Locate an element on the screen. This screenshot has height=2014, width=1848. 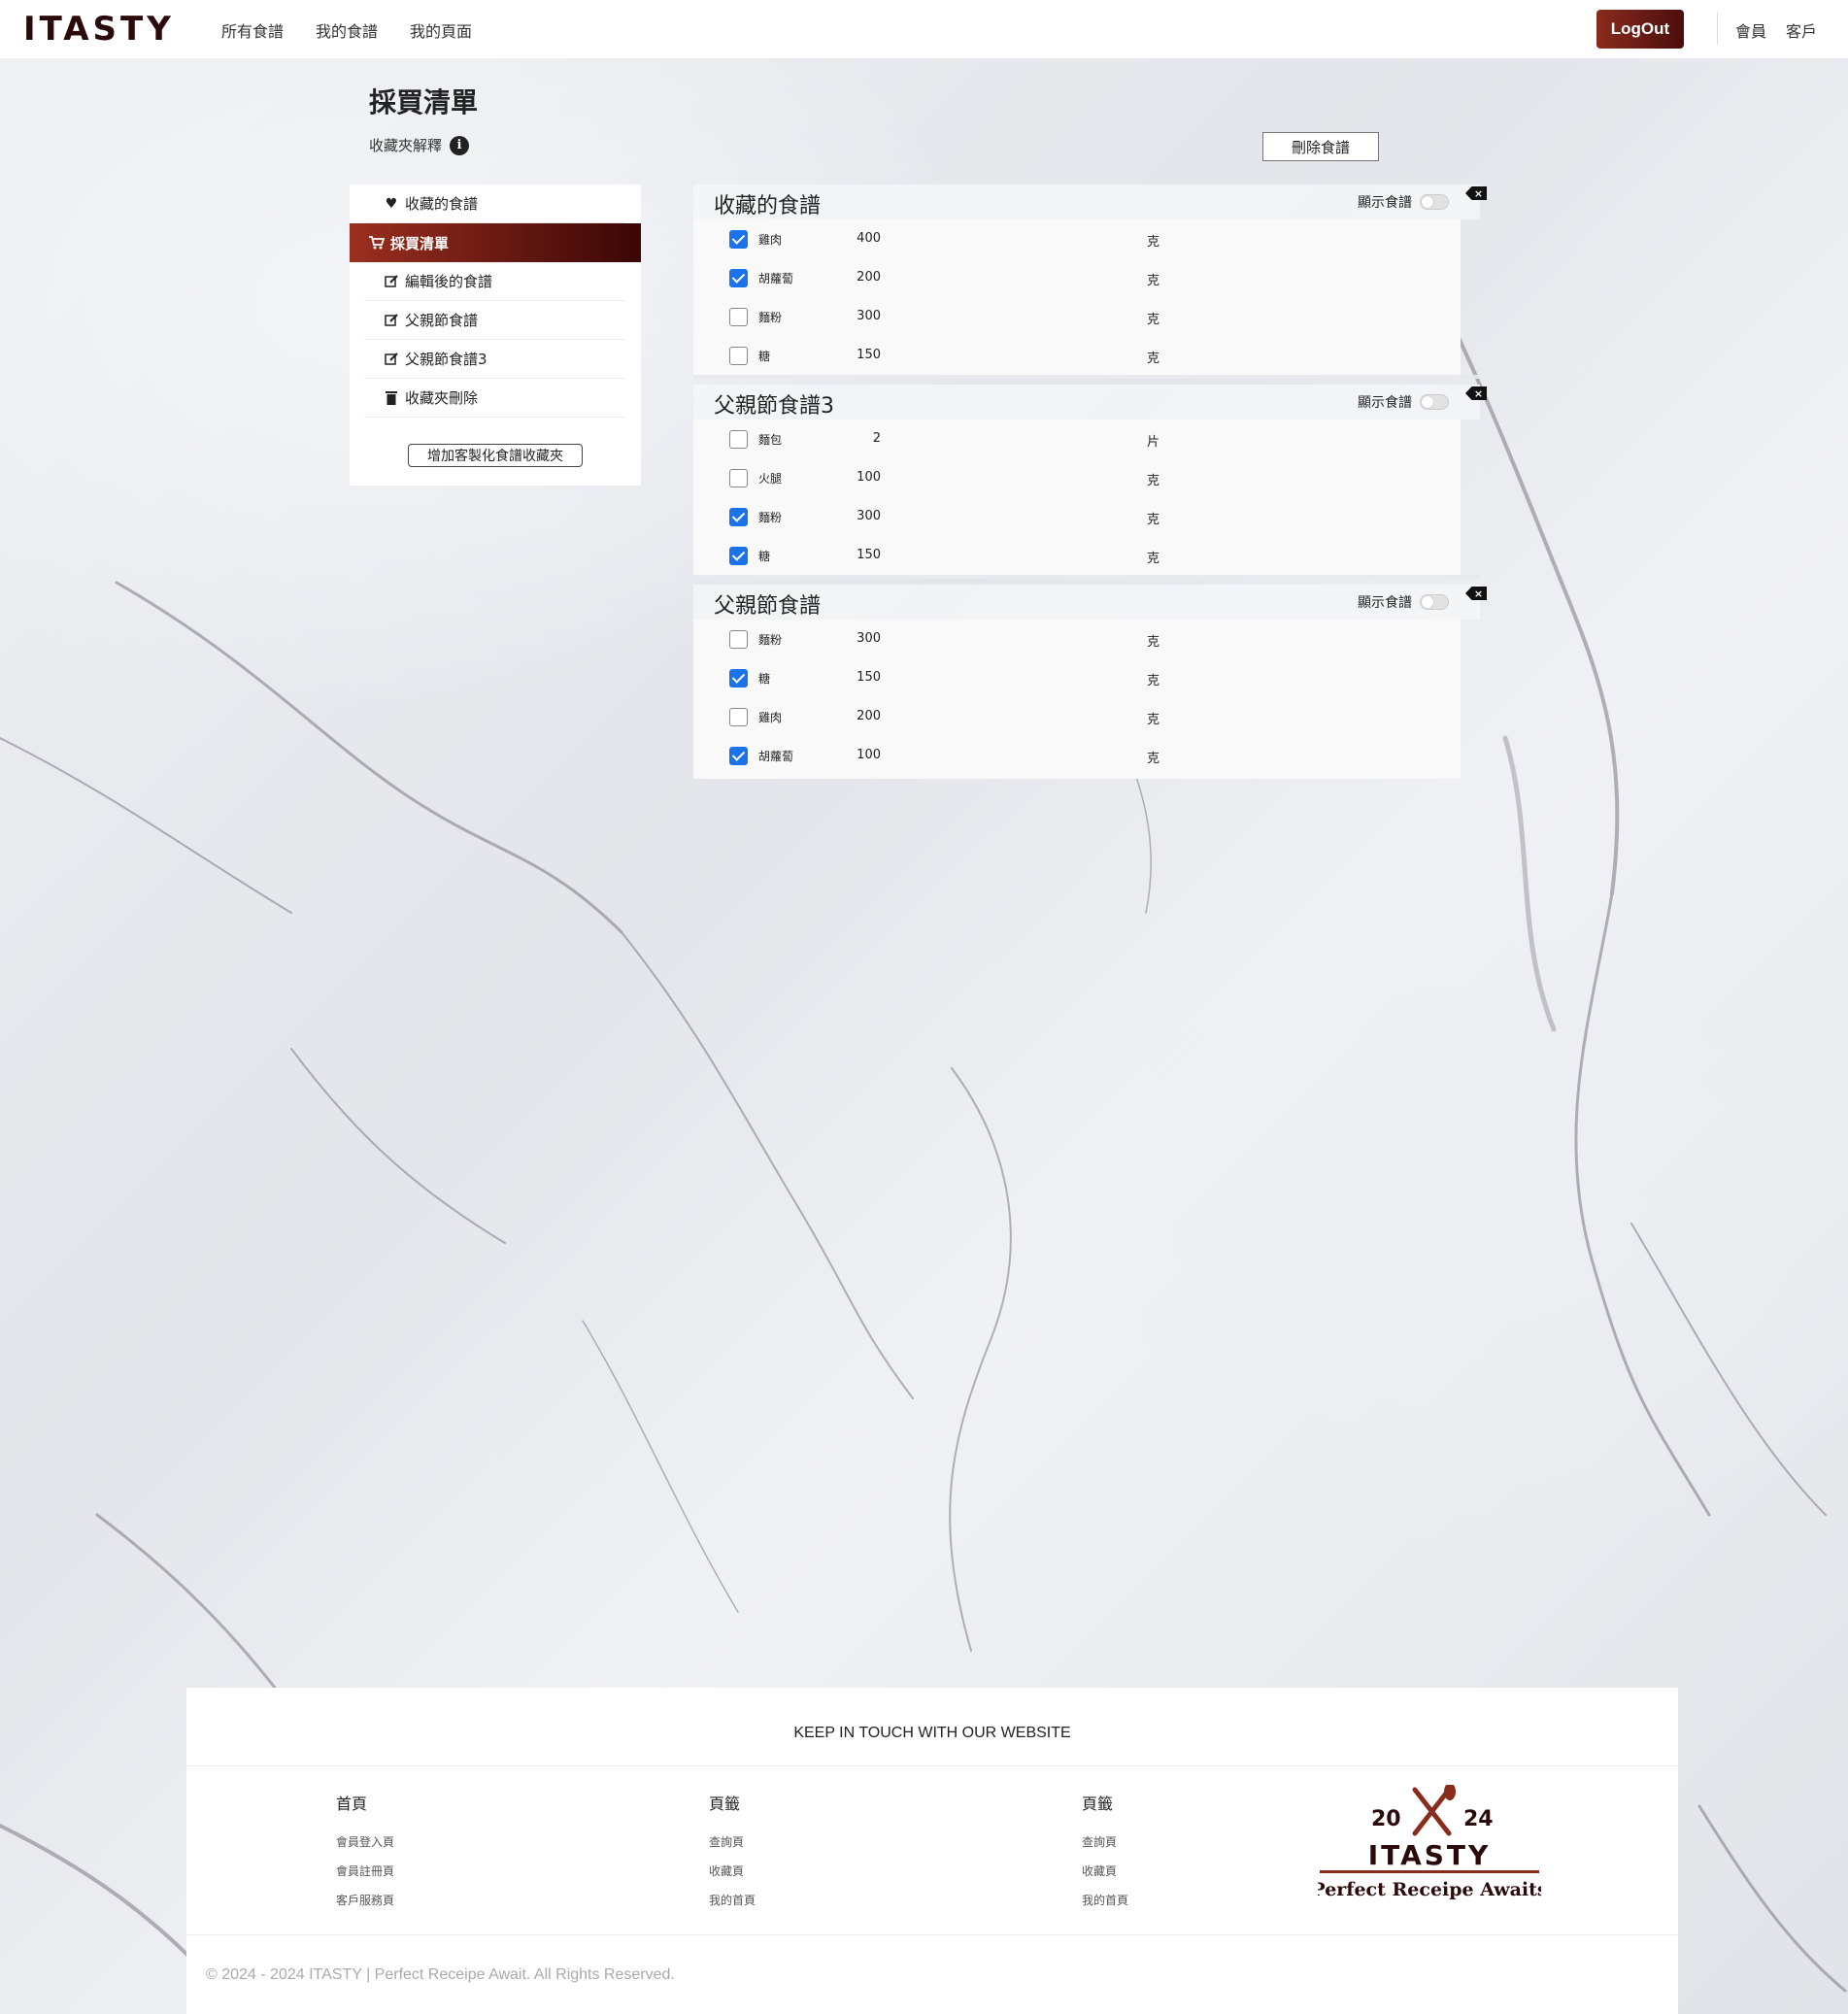
sidebar-item-label: 採買清單 is located at coordinates (420, 243).